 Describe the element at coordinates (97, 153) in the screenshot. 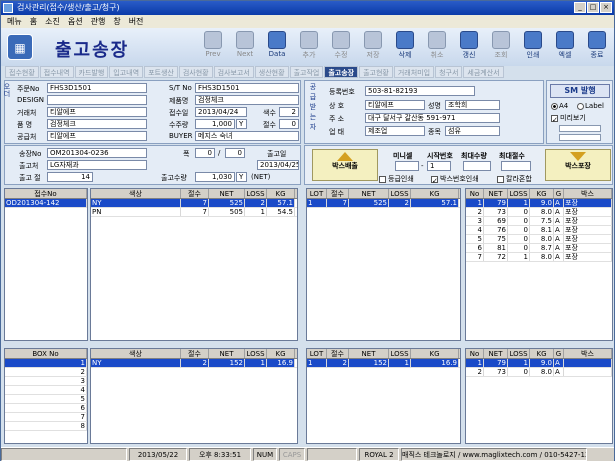

I see `invoice-no-field: OM201304-0236` at that location.